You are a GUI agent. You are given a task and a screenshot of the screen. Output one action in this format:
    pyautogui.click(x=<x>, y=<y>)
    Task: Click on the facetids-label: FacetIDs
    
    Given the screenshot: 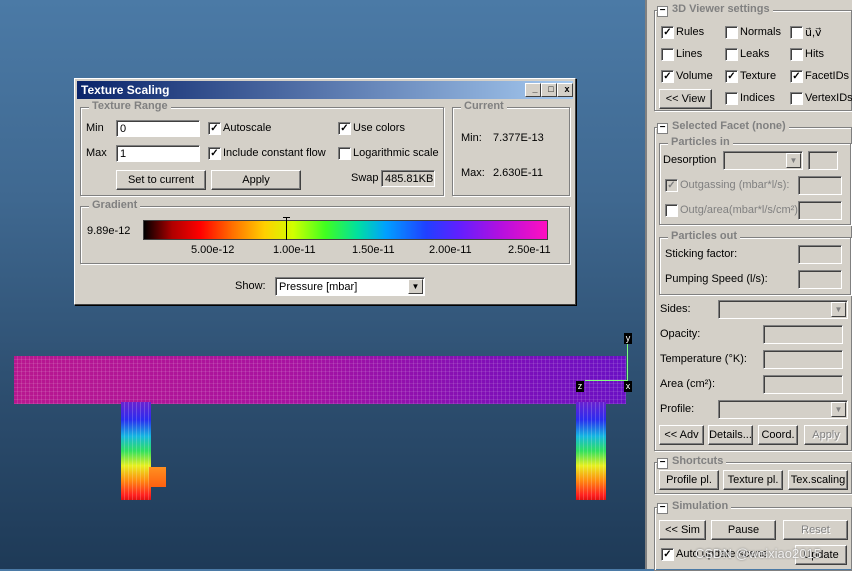 What is the action you would take?
    pyautogui.click(x=827, y=76)
    